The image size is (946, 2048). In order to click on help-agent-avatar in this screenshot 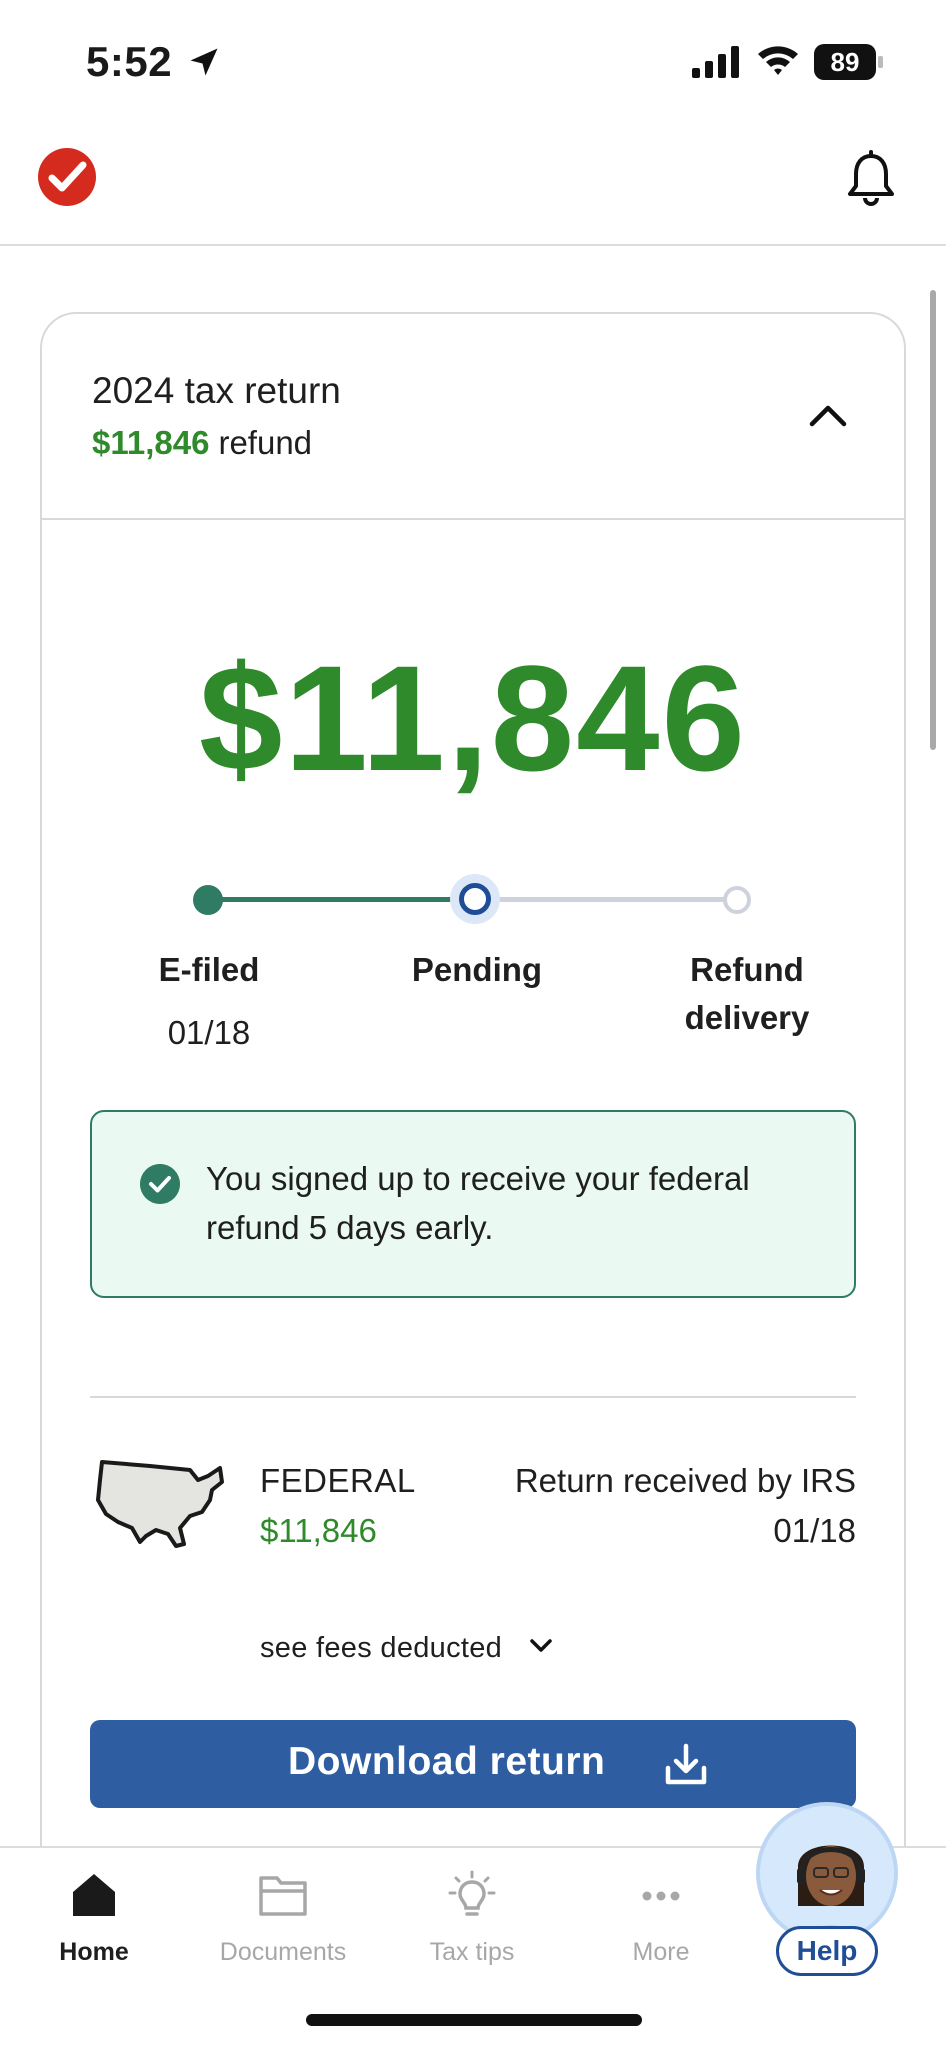, I will do `click(827, 1873)`.